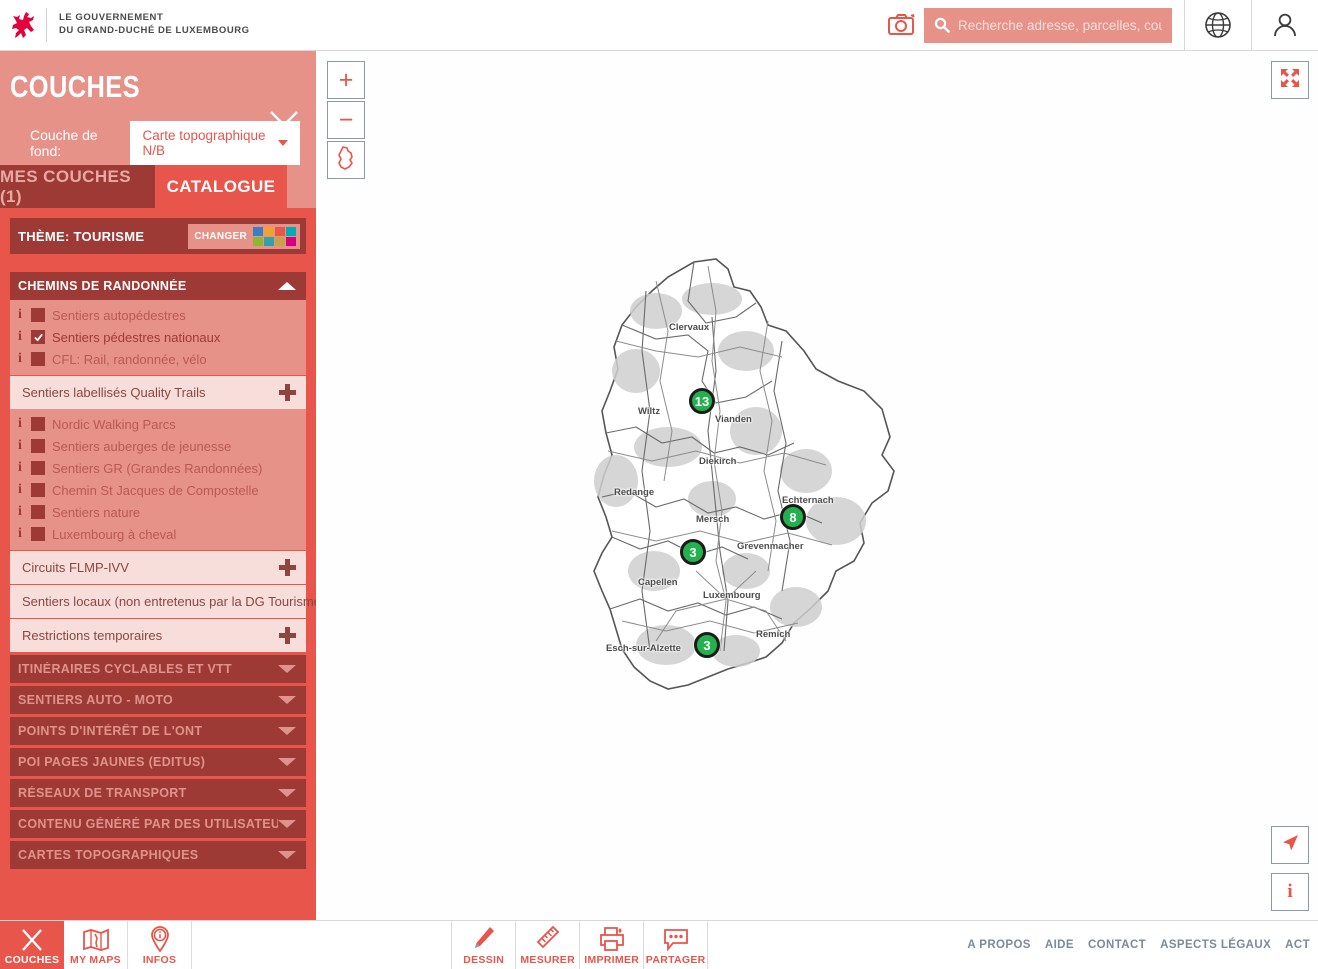 This screenshot has height=969, width=1318. Describe the element at coordinates (112, 762) in the screenshot. I see `category-title: POI PAGES JAUNES (EDITUS)` at that location.